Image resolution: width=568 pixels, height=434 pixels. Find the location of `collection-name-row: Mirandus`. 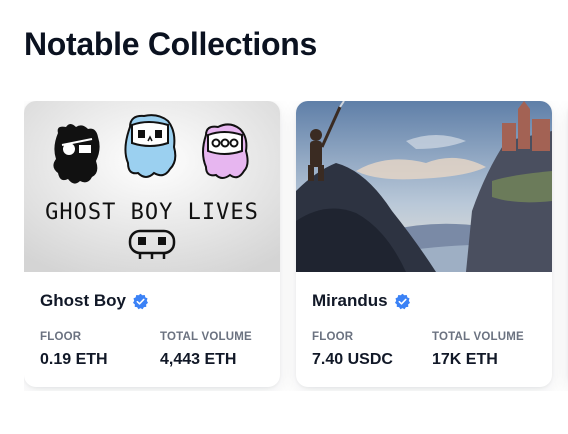

collection-name-row: Mirandus is located at coordinates (361, 301).